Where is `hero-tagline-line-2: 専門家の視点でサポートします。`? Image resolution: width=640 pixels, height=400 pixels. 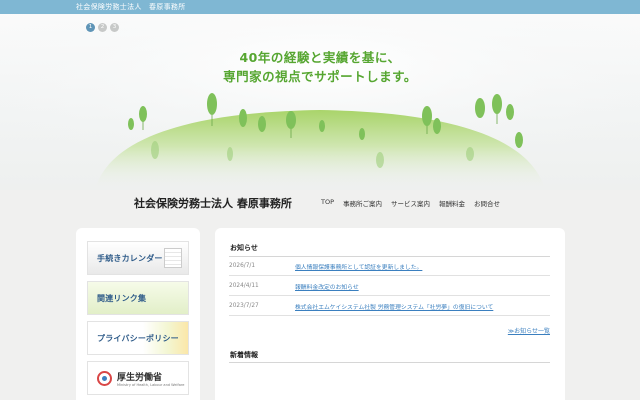
hero-tagline-line-2: 専門家の視点でサポートします。 is located at coordinates (320, 76).